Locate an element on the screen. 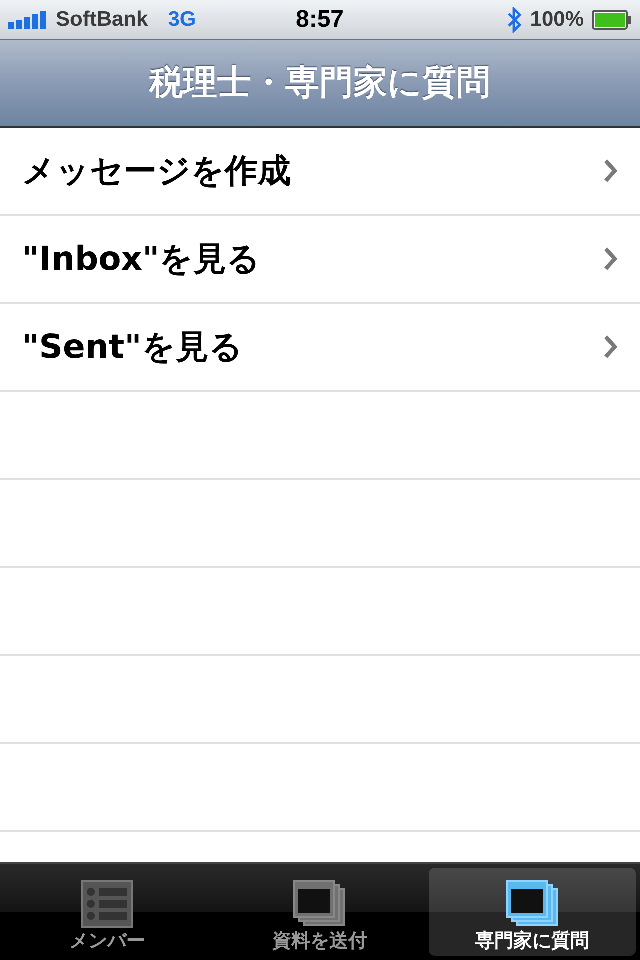 This screenshot has height=960, width=640. menu-item: "Inbox"を見る is located at coordinates (320, 260).